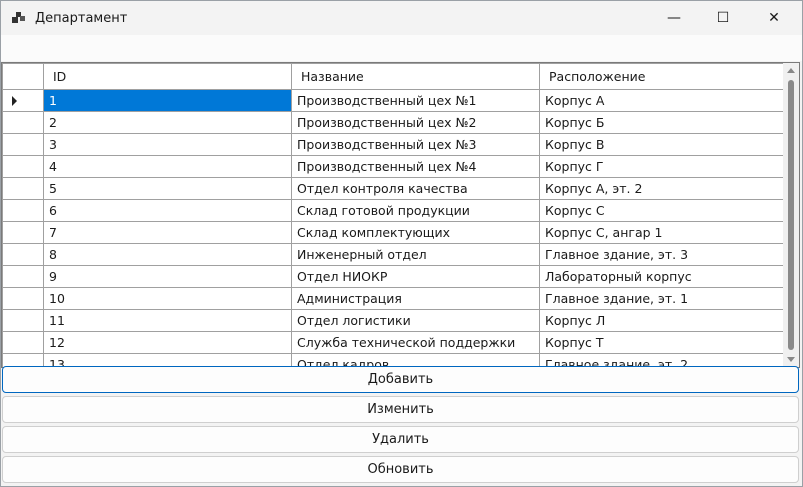 The height and width of the screenshot is (487, 803). What do you see at coordinates (401, 18) in the screenshot?
I see `title-bar: Департамент — ☐ ✕` at bounding box center [401, 18].